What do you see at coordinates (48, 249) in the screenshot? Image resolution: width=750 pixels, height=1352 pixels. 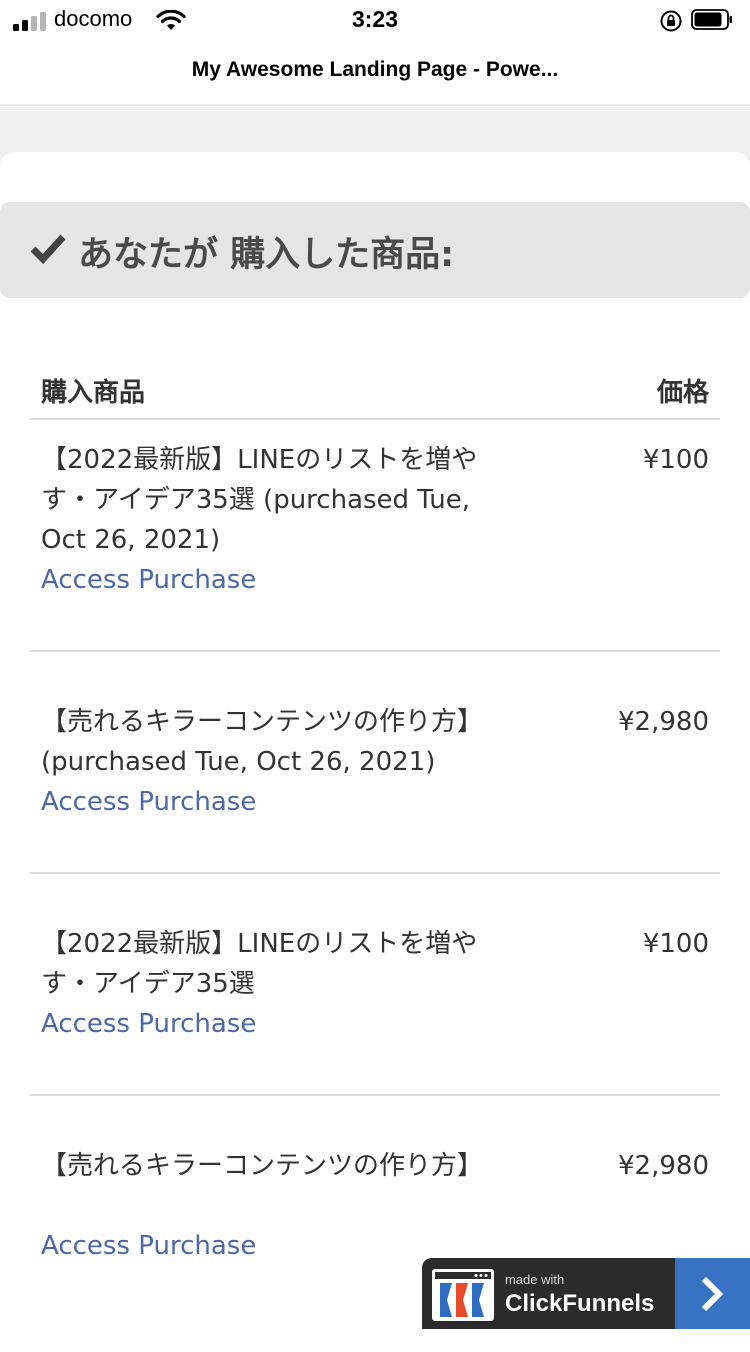 I see `check-icon` at bounding box center [48, 249].